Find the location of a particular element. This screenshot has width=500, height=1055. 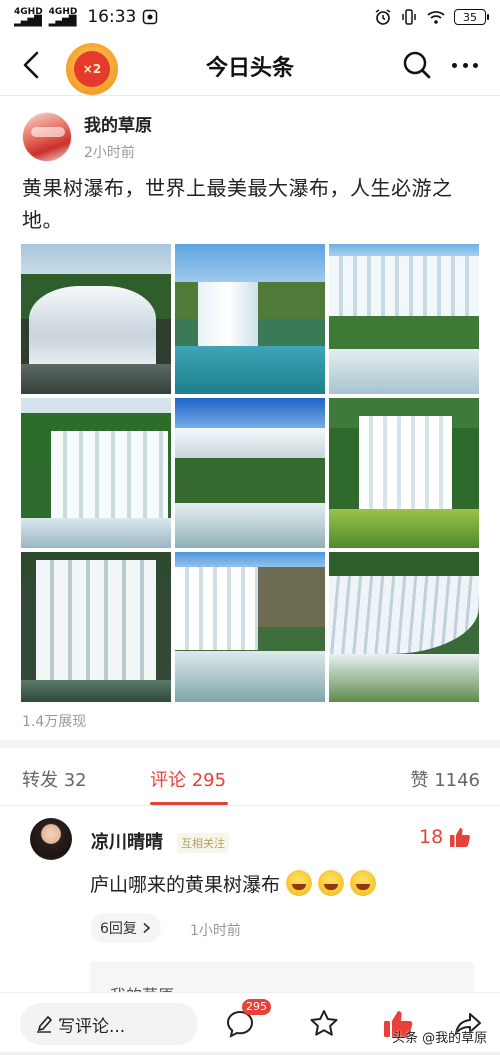

post-time: 2小时前 is located at coordinates (109, 152).